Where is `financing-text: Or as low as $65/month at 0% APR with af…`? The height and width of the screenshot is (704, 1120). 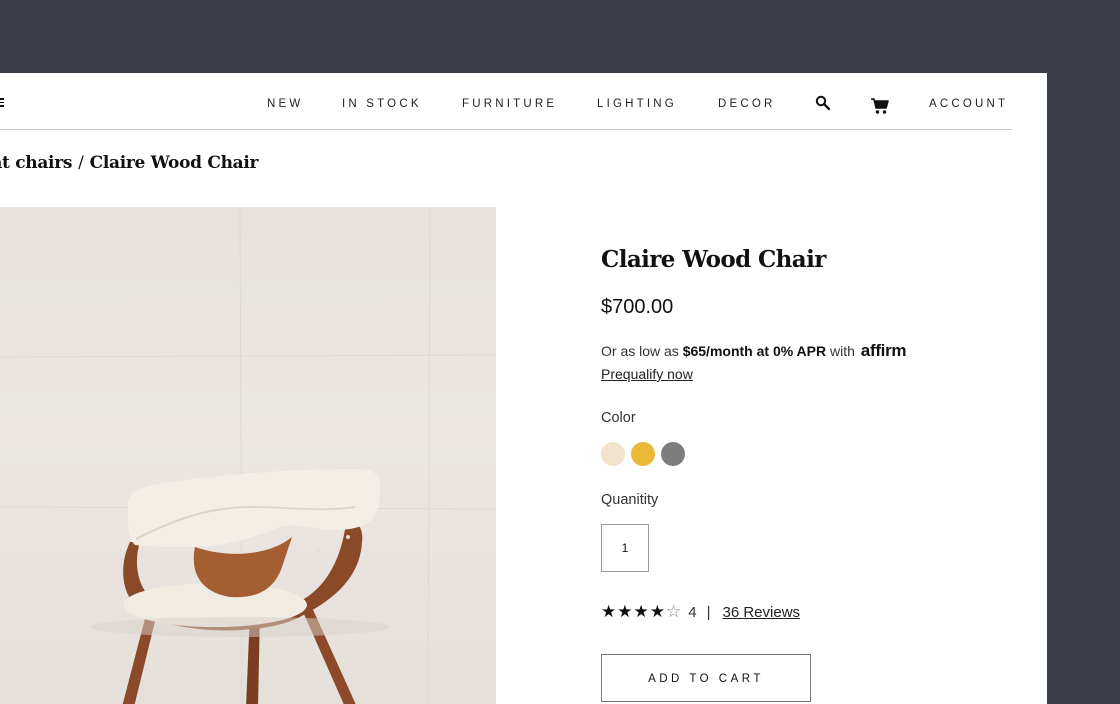
financing-text: Or as low as $65/month at 0% APR with af… is located at coordinates (754, 351).